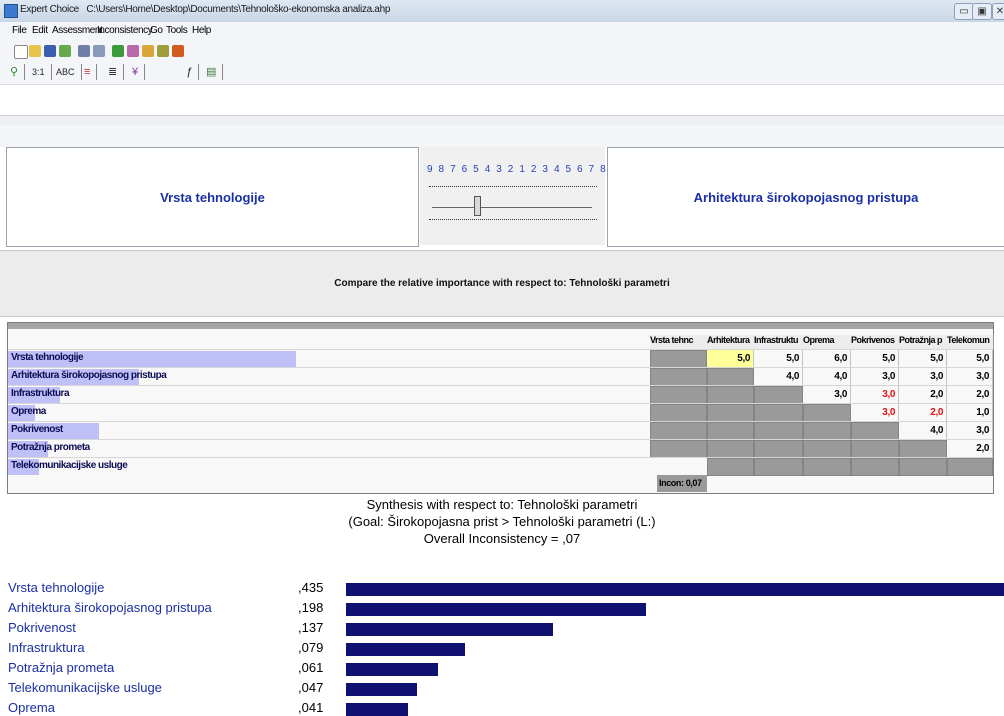  I want to click on menu-help: Help, so click(201, 30).